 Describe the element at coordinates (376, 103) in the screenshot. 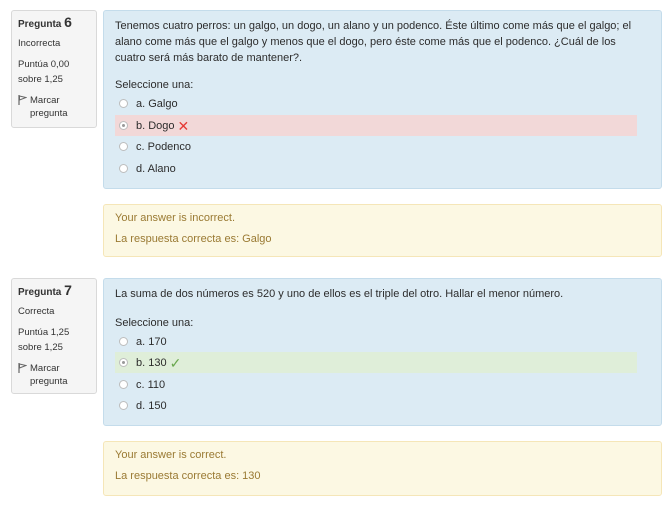

I see `answer-option-a: a. Galgo` at that location.